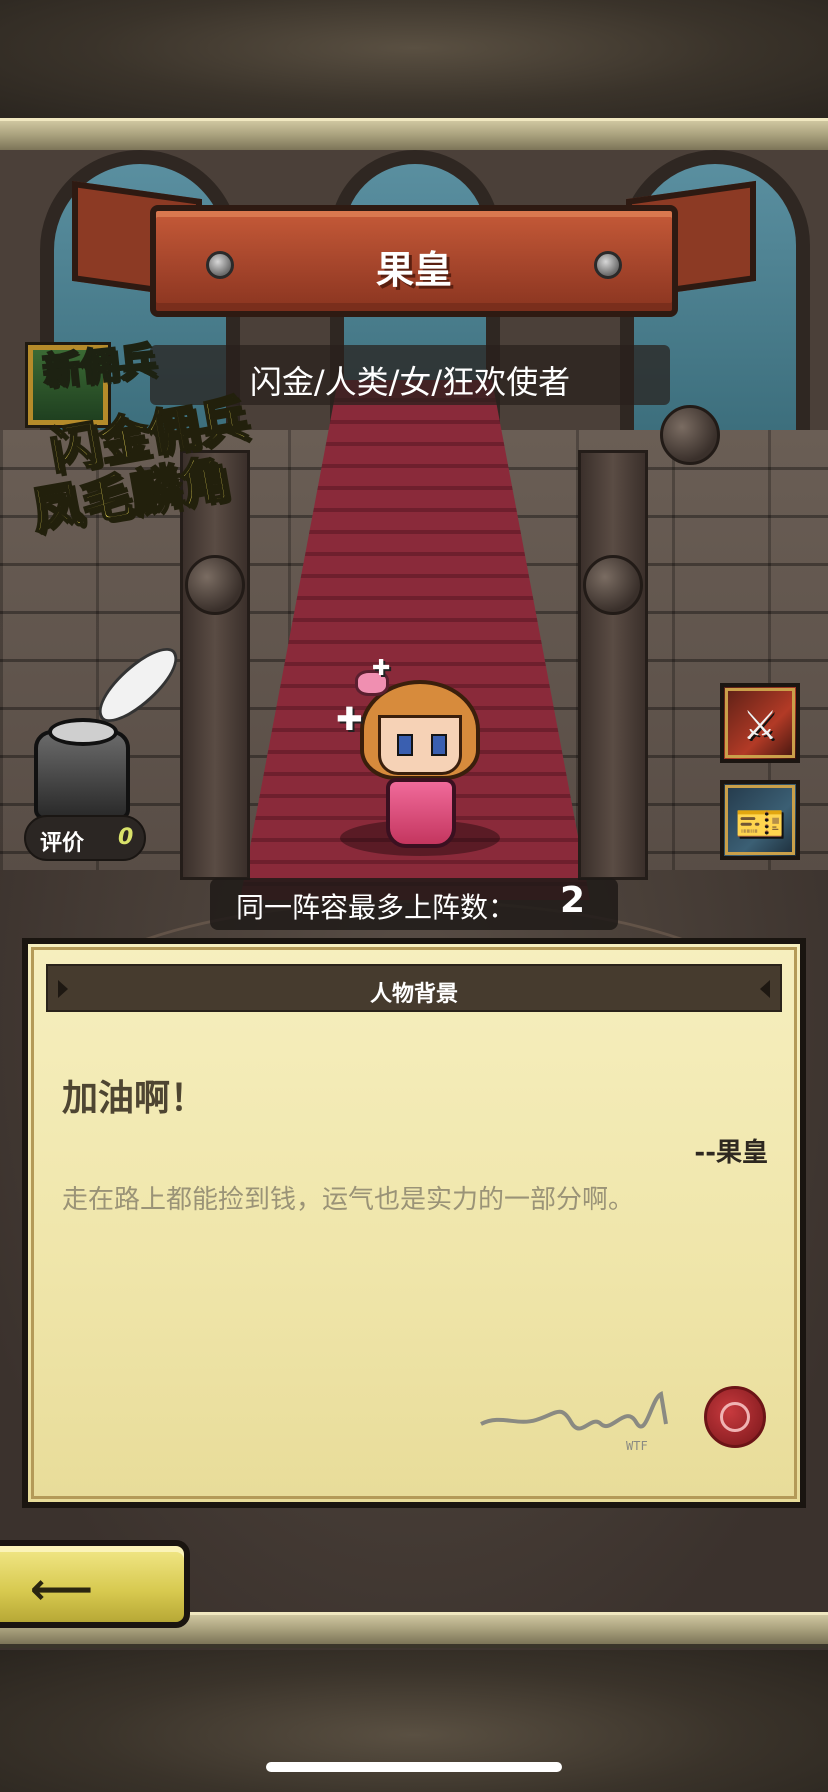 The height and width of the screenshot is (1792, 828). Describe the element at coordinates (413, 270) in the screenshot. I see `hero-name: 果皇` at that location.